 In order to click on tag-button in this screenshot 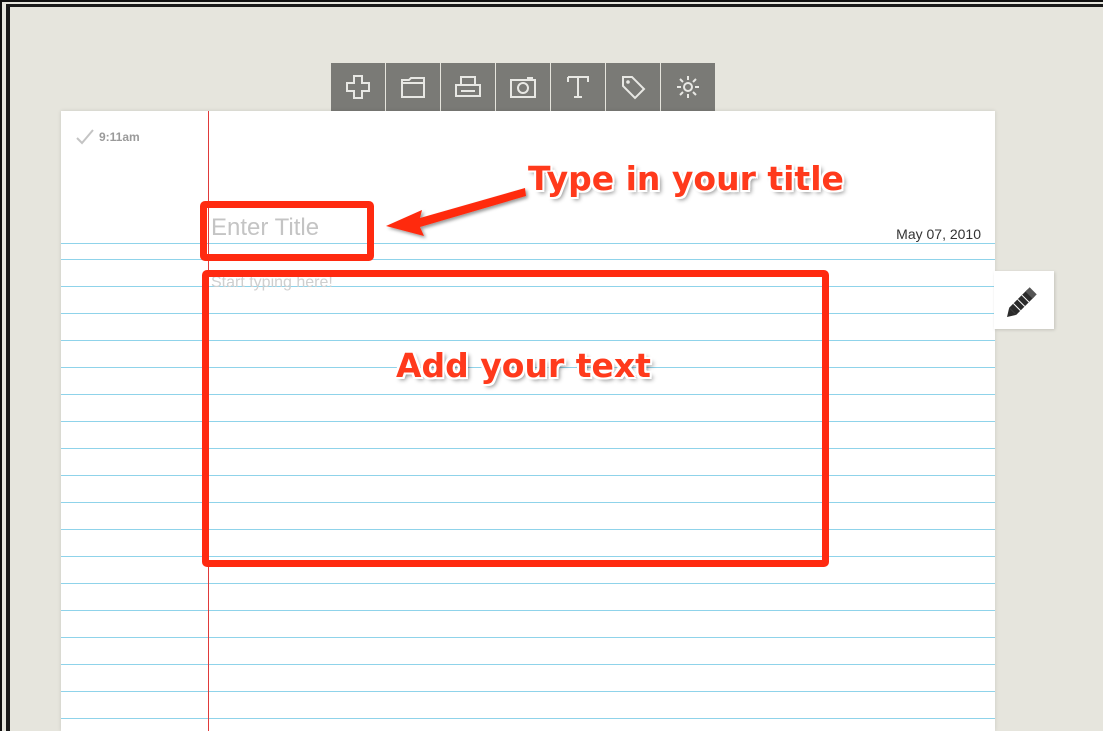, I will do `click(633, 87)`.